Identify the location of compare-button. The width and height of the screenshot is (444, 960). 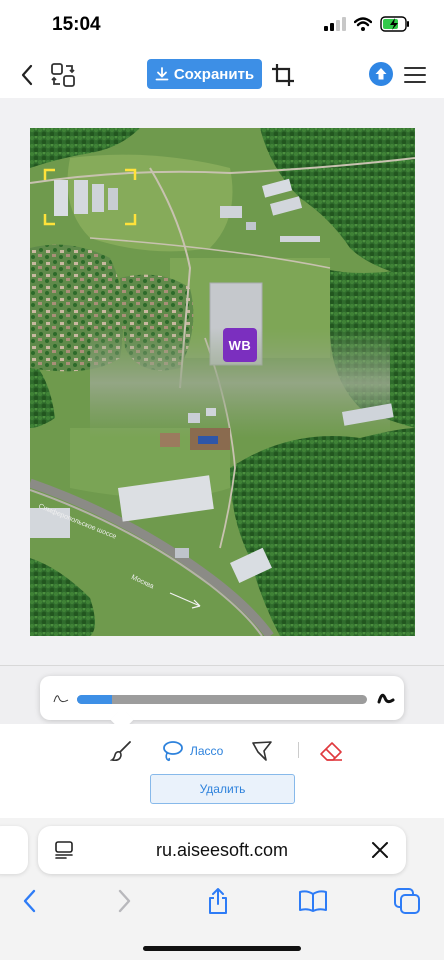
(63, 75).